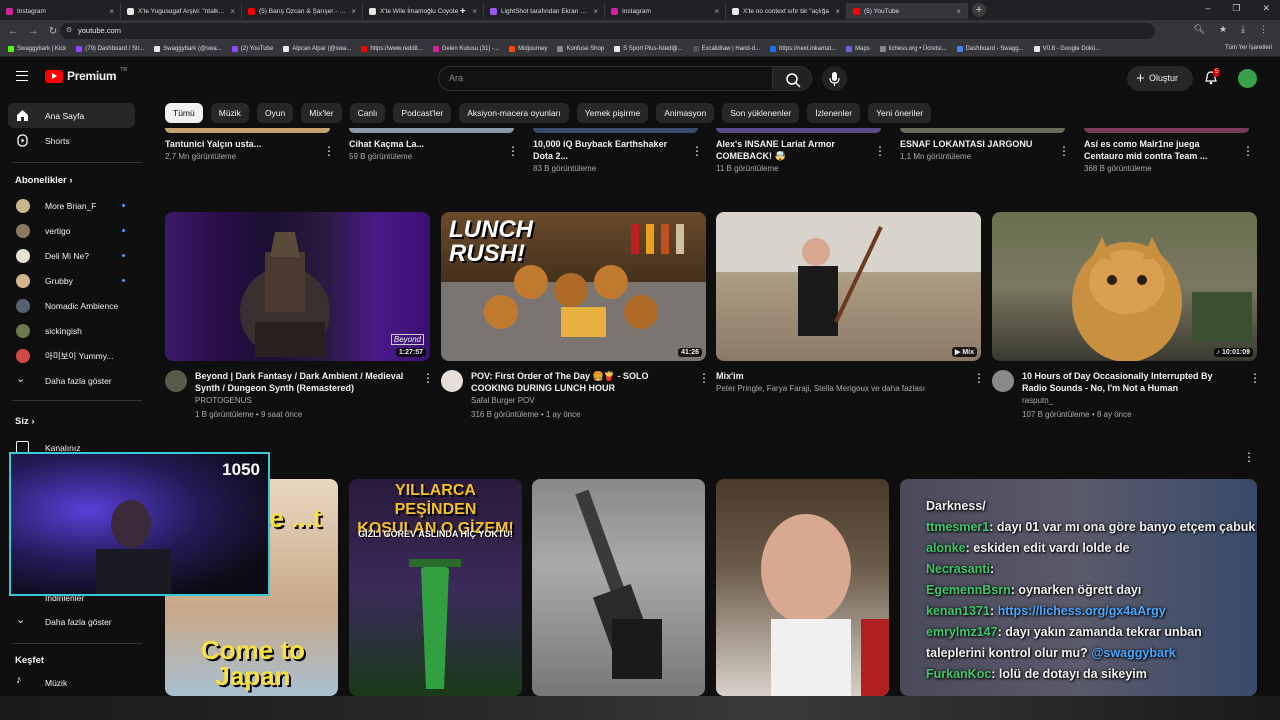 This screenshot has width=1280, height=720. I want to click on site-info-icon: ⚙, so click(69, 31).